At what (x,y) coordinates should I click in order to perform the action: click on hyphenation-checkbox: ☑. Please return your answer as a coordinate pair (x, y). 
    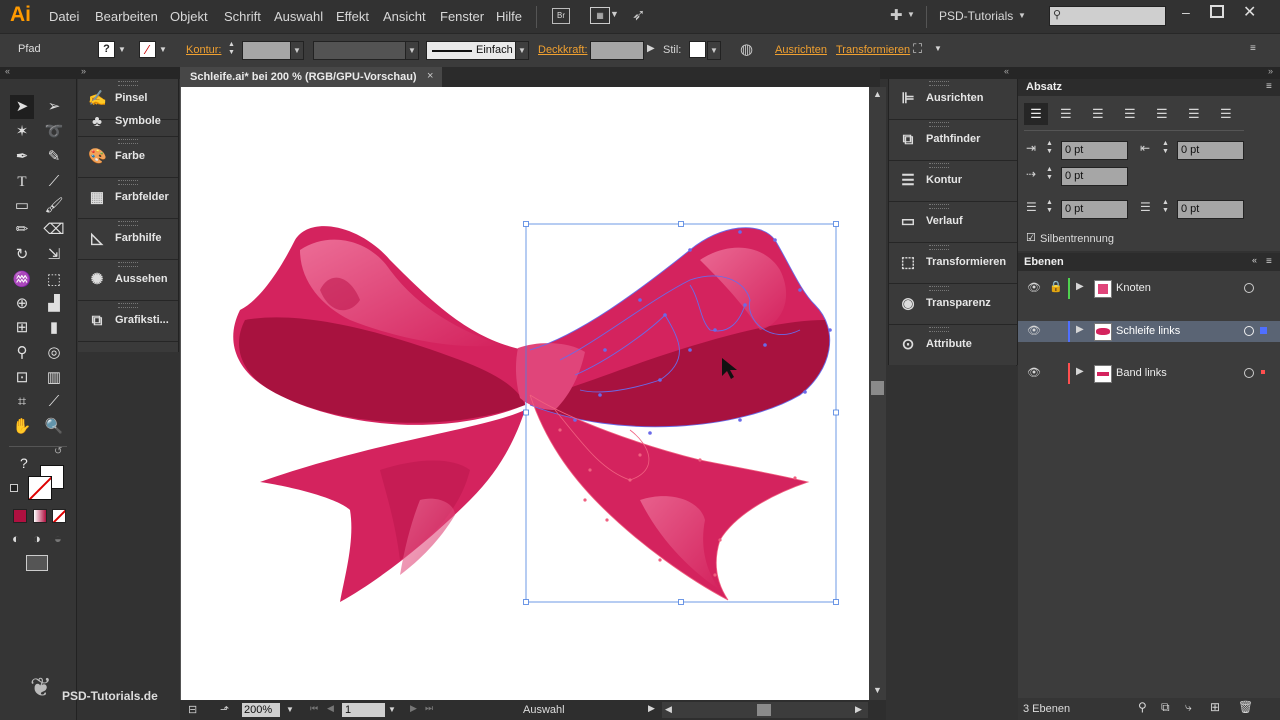
    Looking at the image, I should click on (1031, 237).